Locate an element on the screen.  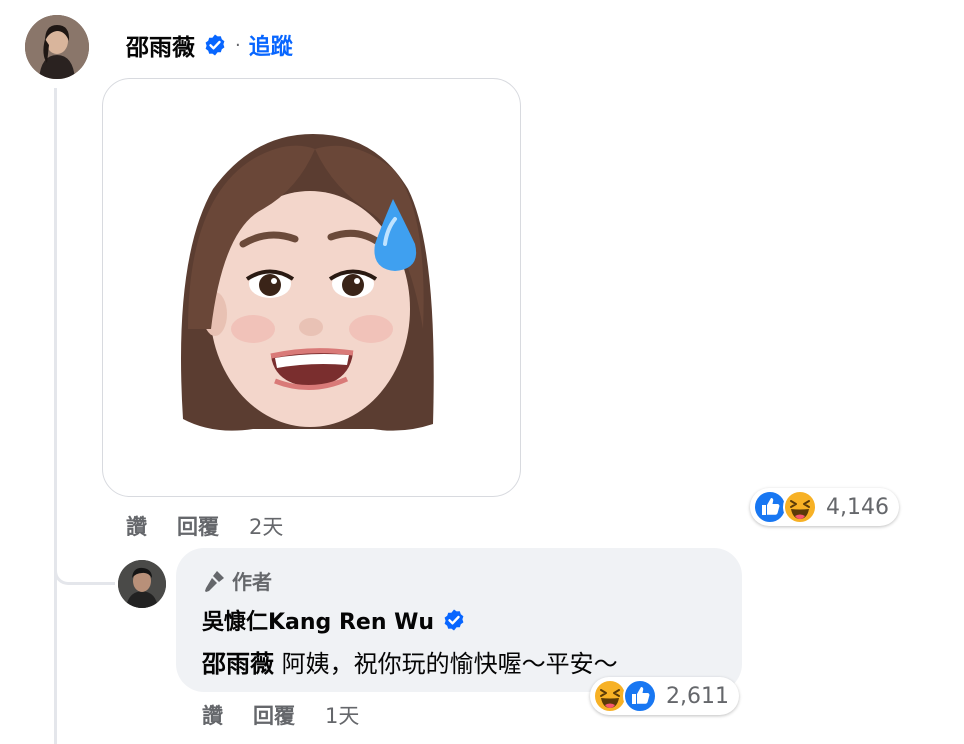
reply-body: 阿姨，祝你玩的愉快喔～平安～ is located at coordinates (446, 664).